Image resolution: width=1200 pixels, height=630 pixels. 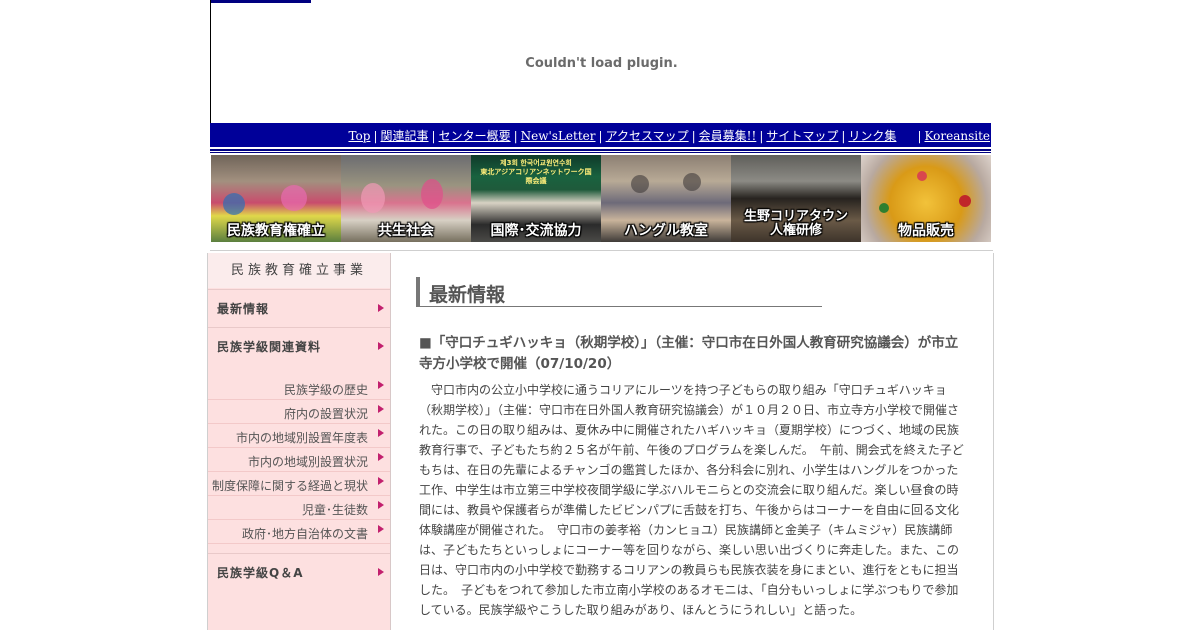 What do you see at coordinates (276, 231) in the screenshot?
I see `banner-caption: 民族教育権確立` at bounding box center [276, 231].